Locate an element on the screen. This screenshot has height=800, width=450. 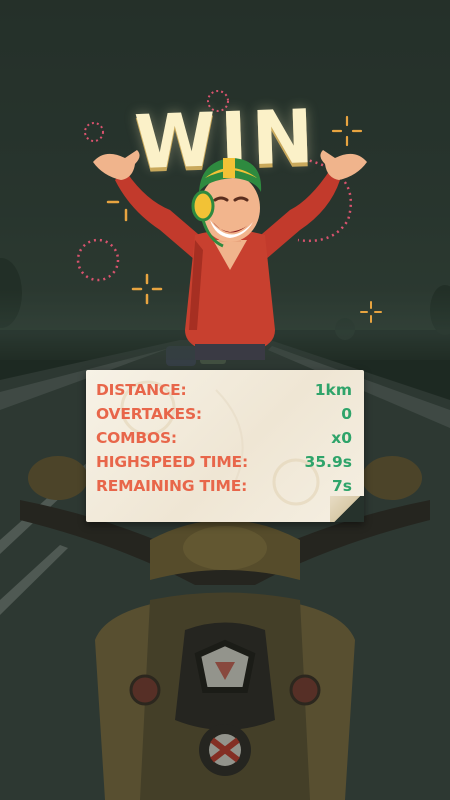
stat-value: x0 is located at coordinates (341, 438).